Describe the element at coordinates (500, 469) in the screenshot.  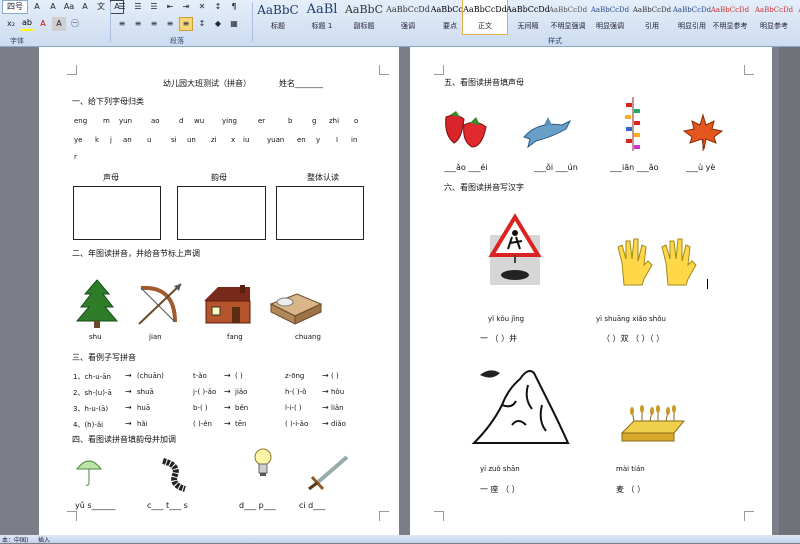
I see `pinyin-mountain: yí zuǒ shān` at that location.